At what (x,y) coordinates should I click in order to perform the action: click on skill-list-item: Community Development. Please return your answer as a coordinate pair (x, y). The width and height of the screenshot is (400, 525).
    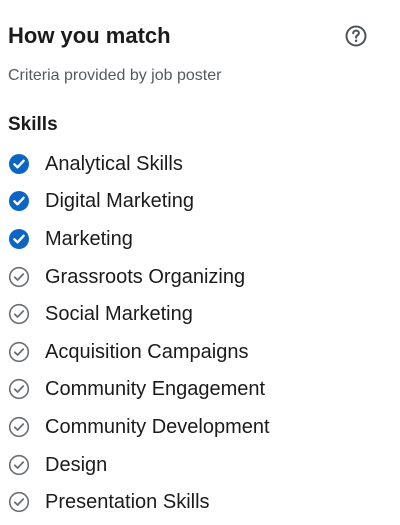
    Looking at the image, I should click on (203, 427).